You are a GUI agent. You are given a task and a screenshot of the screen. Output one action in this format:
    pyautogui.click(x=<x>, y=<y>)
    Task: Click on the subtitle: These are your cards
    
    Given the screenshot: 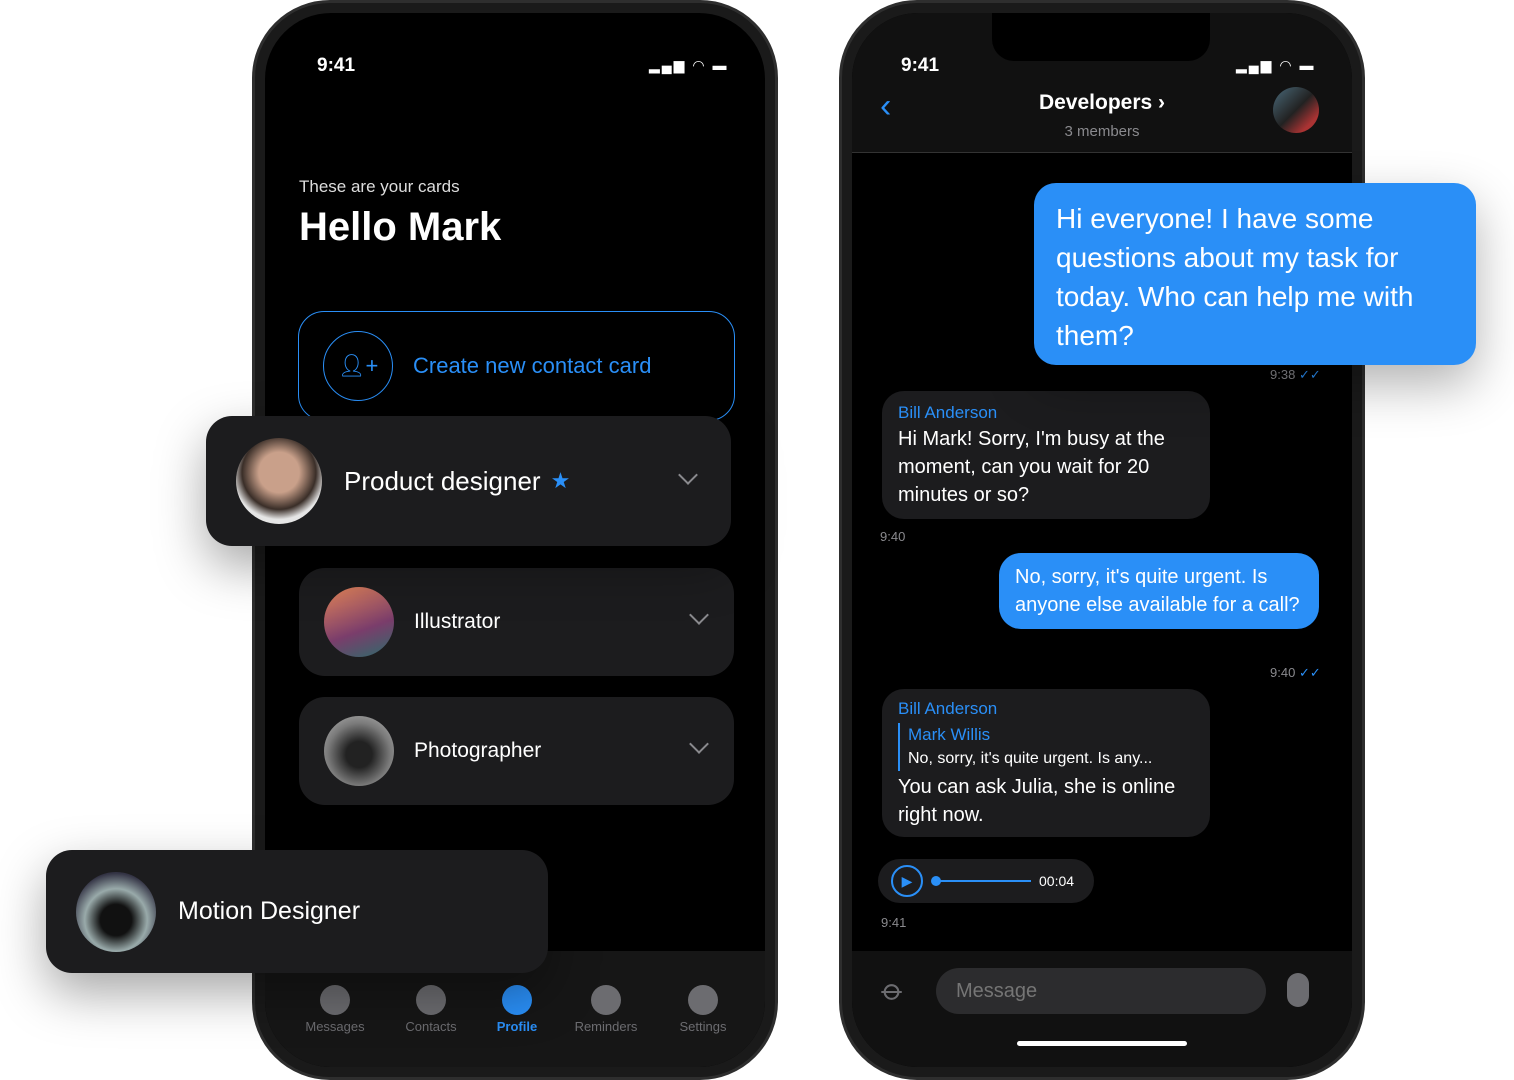 What is the action you would take?
    pyautogui.click(x=379, y=186)
    